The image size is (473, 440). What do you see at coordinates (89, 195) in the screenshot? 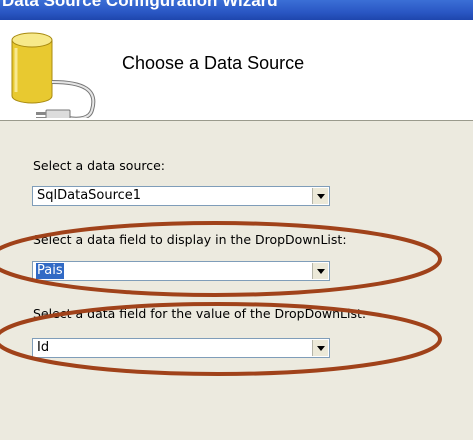
I see `datasource-value: SqlDataSource1` at bounding box center [89, 195].